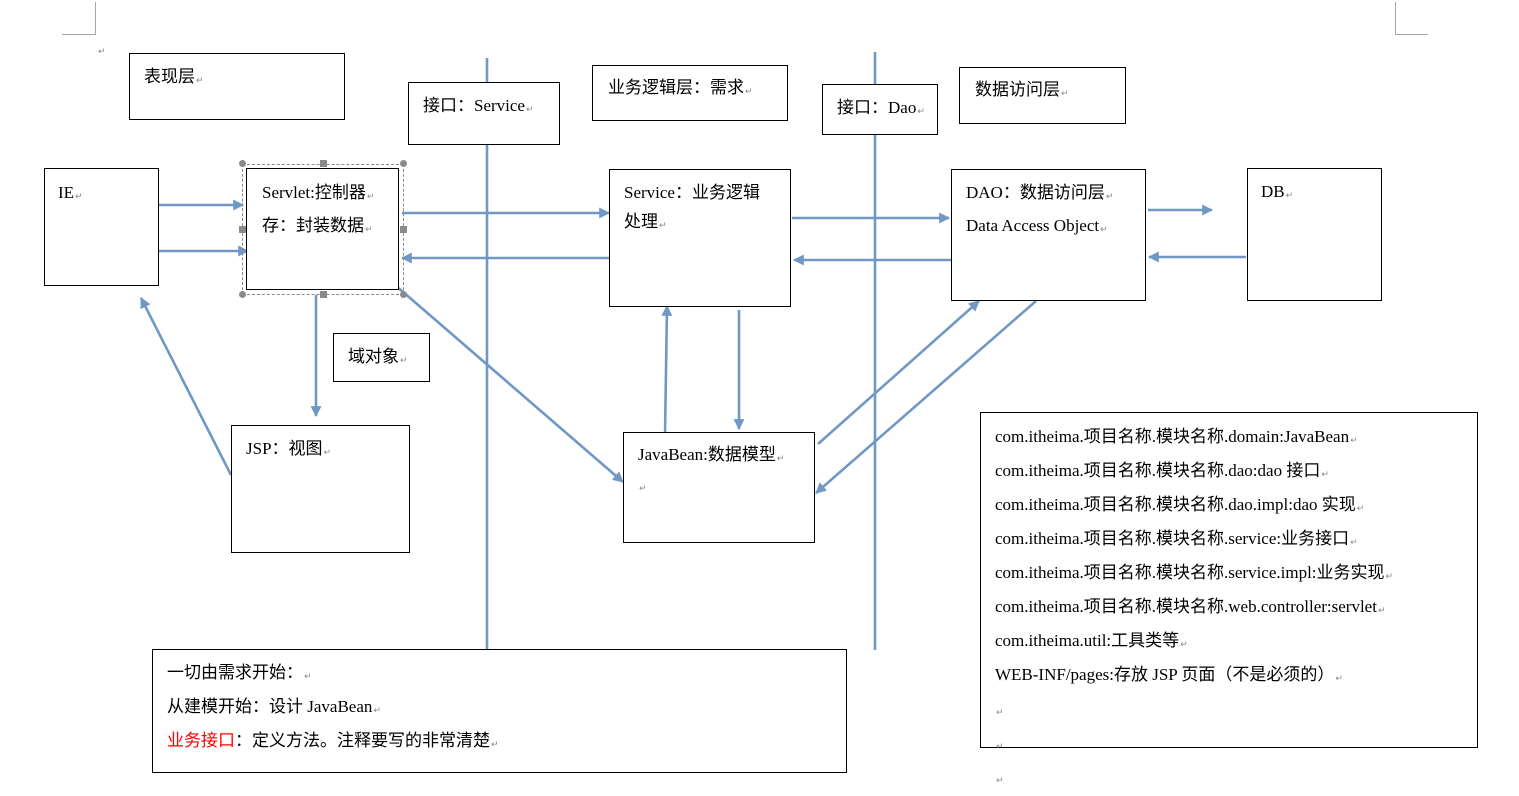 The width and height of the screenshot is (1519, 796). I want to click on package-line: com.itheima.项目名称.模块名称.service:业务接口, so click(1194, 541).